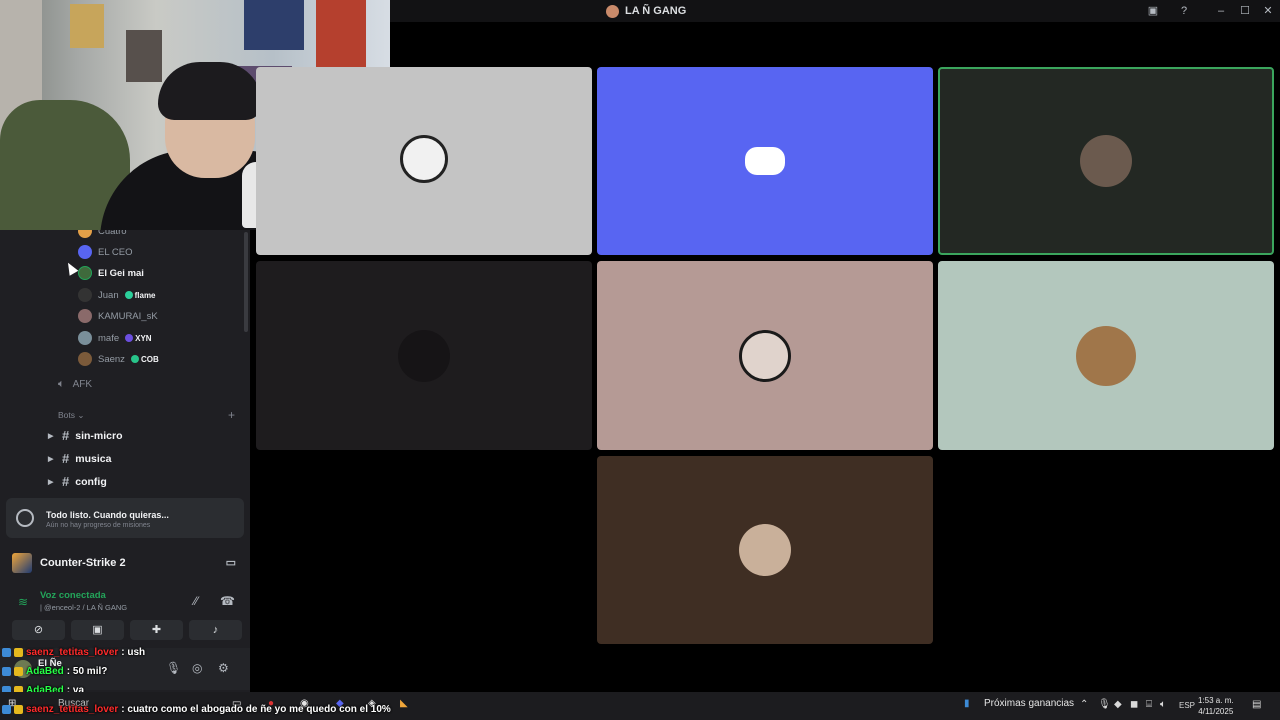 The height and width of the screenshot is (720, 1280). I want to click on channel-item: ▶ # config, so click(77, 481).